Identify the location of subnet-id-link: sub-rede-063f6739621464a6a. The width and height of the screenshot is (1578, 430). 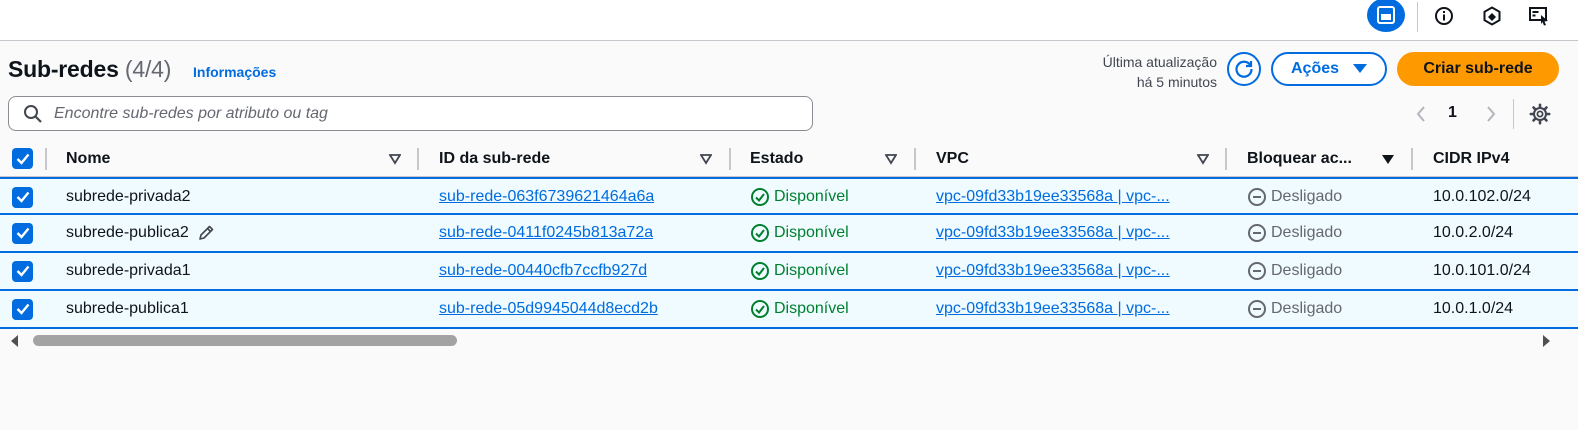
(546, 197).